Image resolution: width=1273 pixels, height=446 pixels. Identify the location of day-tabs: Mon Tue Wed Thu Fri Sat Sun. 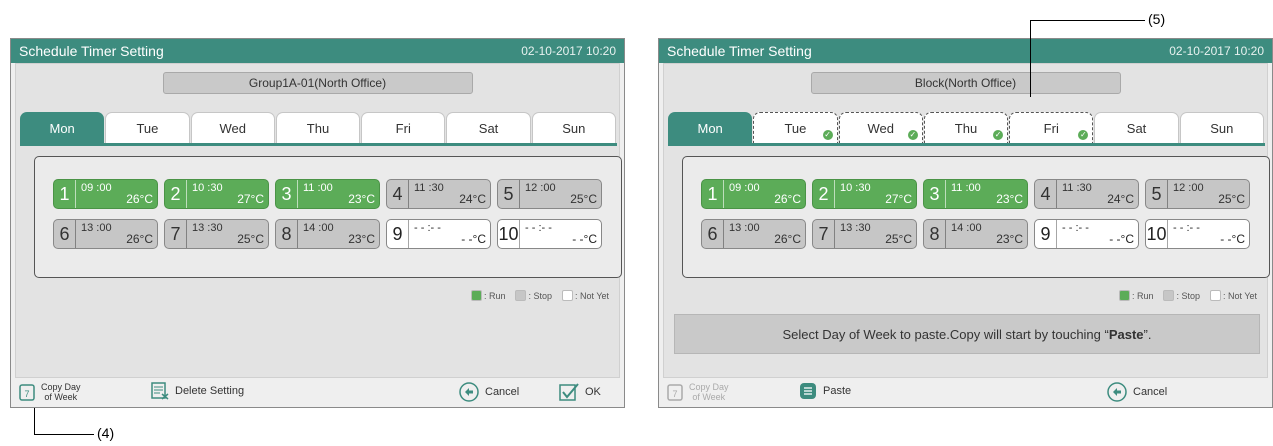
(318, 129).